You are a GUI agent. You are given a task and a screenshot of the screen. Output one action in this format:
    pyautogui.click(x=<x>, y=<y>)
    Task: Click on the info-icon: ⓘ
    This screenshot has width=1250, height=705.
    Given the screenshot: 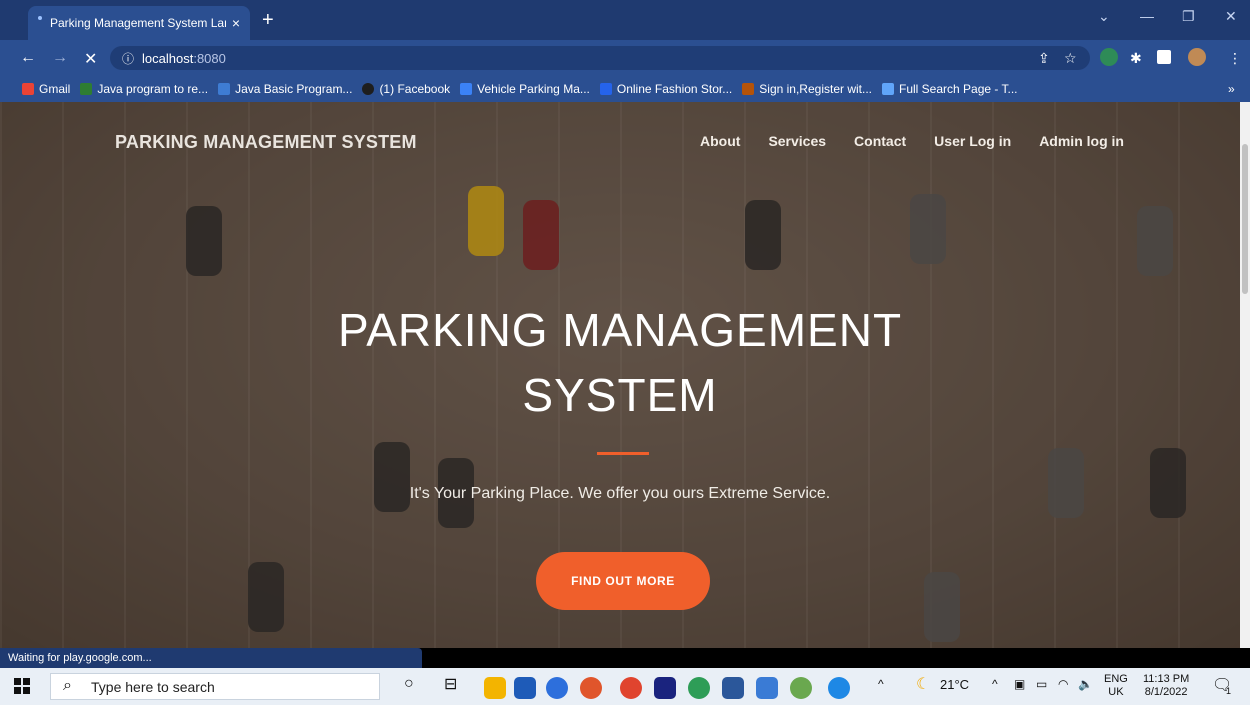 What is the action you would take?
    pyautogui.click(x=128, y=58)
    